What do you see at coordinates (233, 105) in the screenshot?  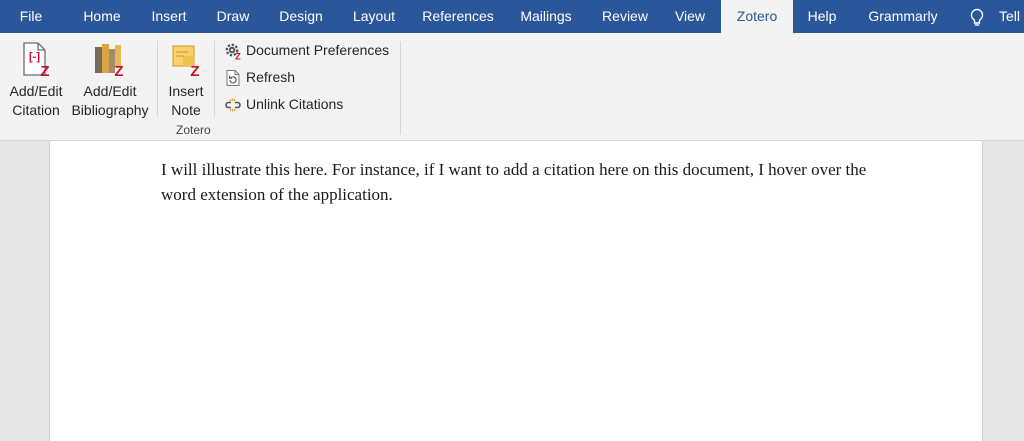 I see `unlink-icon` at bounding box center [233, 105].